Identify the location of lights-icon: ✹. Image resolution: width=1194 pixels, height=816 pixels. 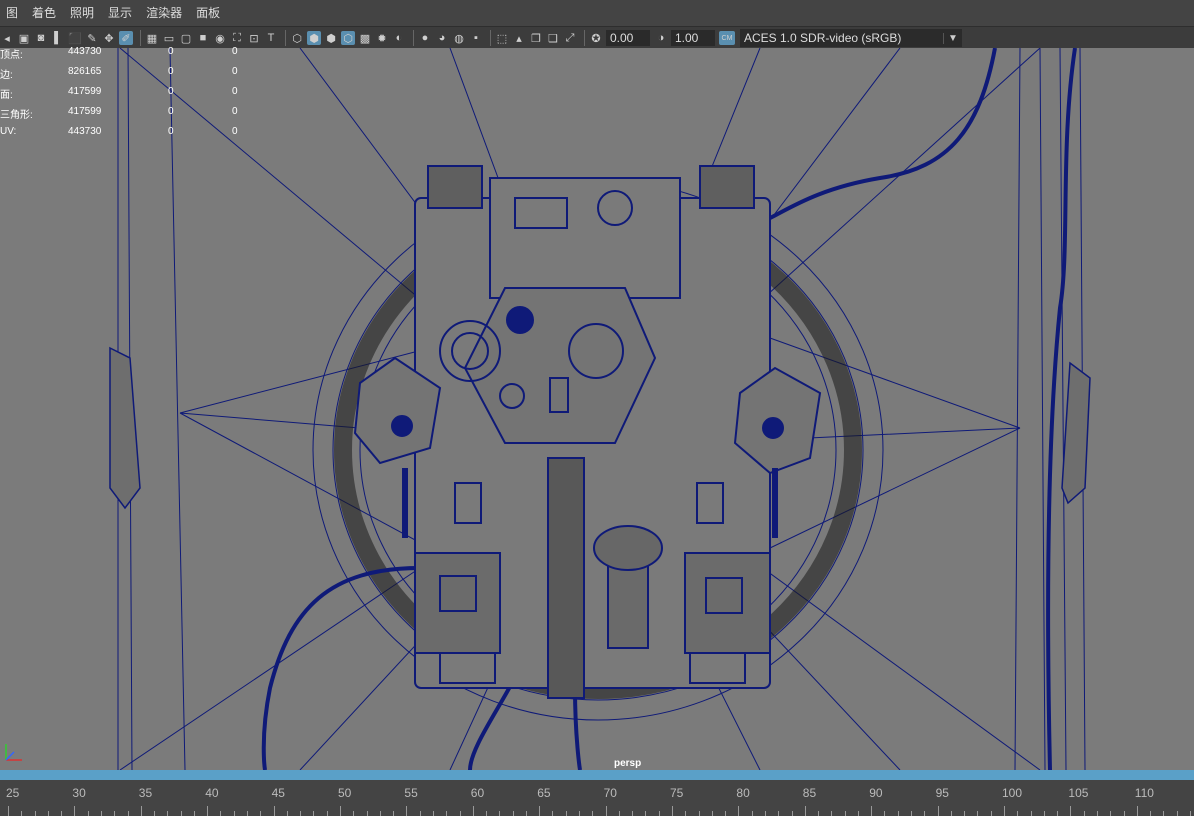
(382, 38).